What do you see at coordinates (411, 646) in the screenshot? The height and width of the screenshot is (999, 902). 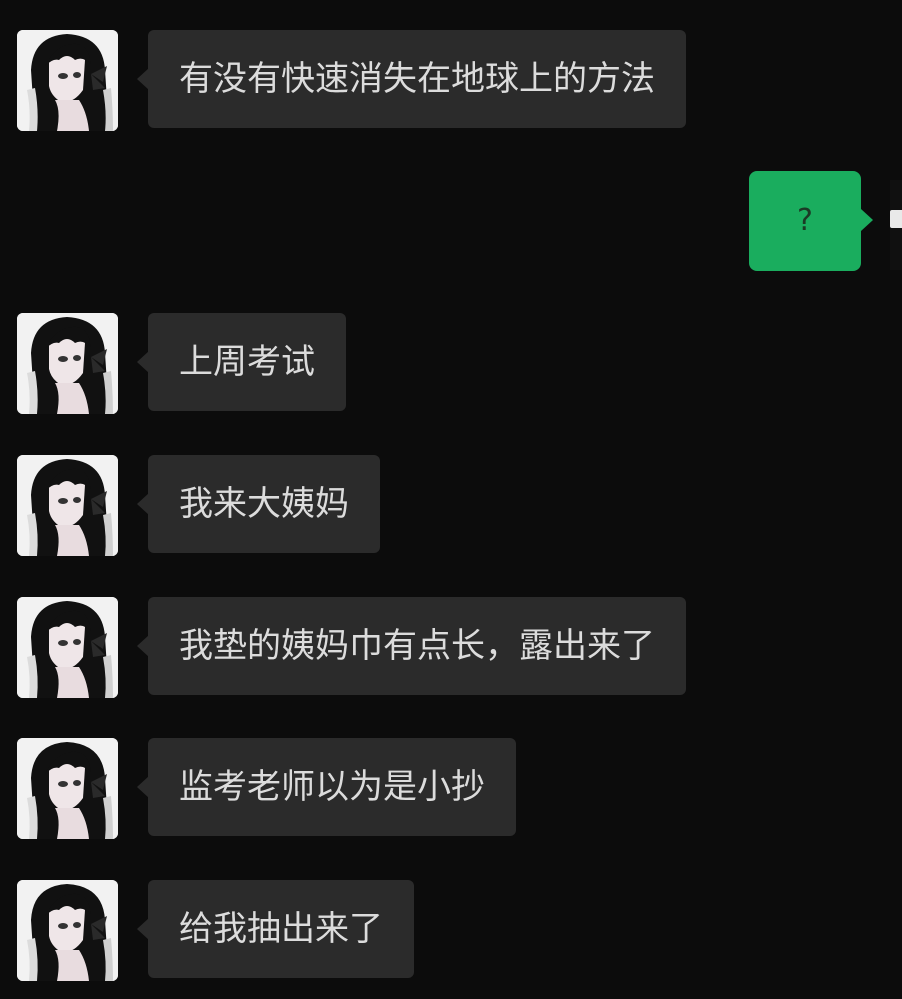 I see `incoming-message-bubble: 我垫的姨妈巾有点长，露出来了` at bounding box center [411, 646].